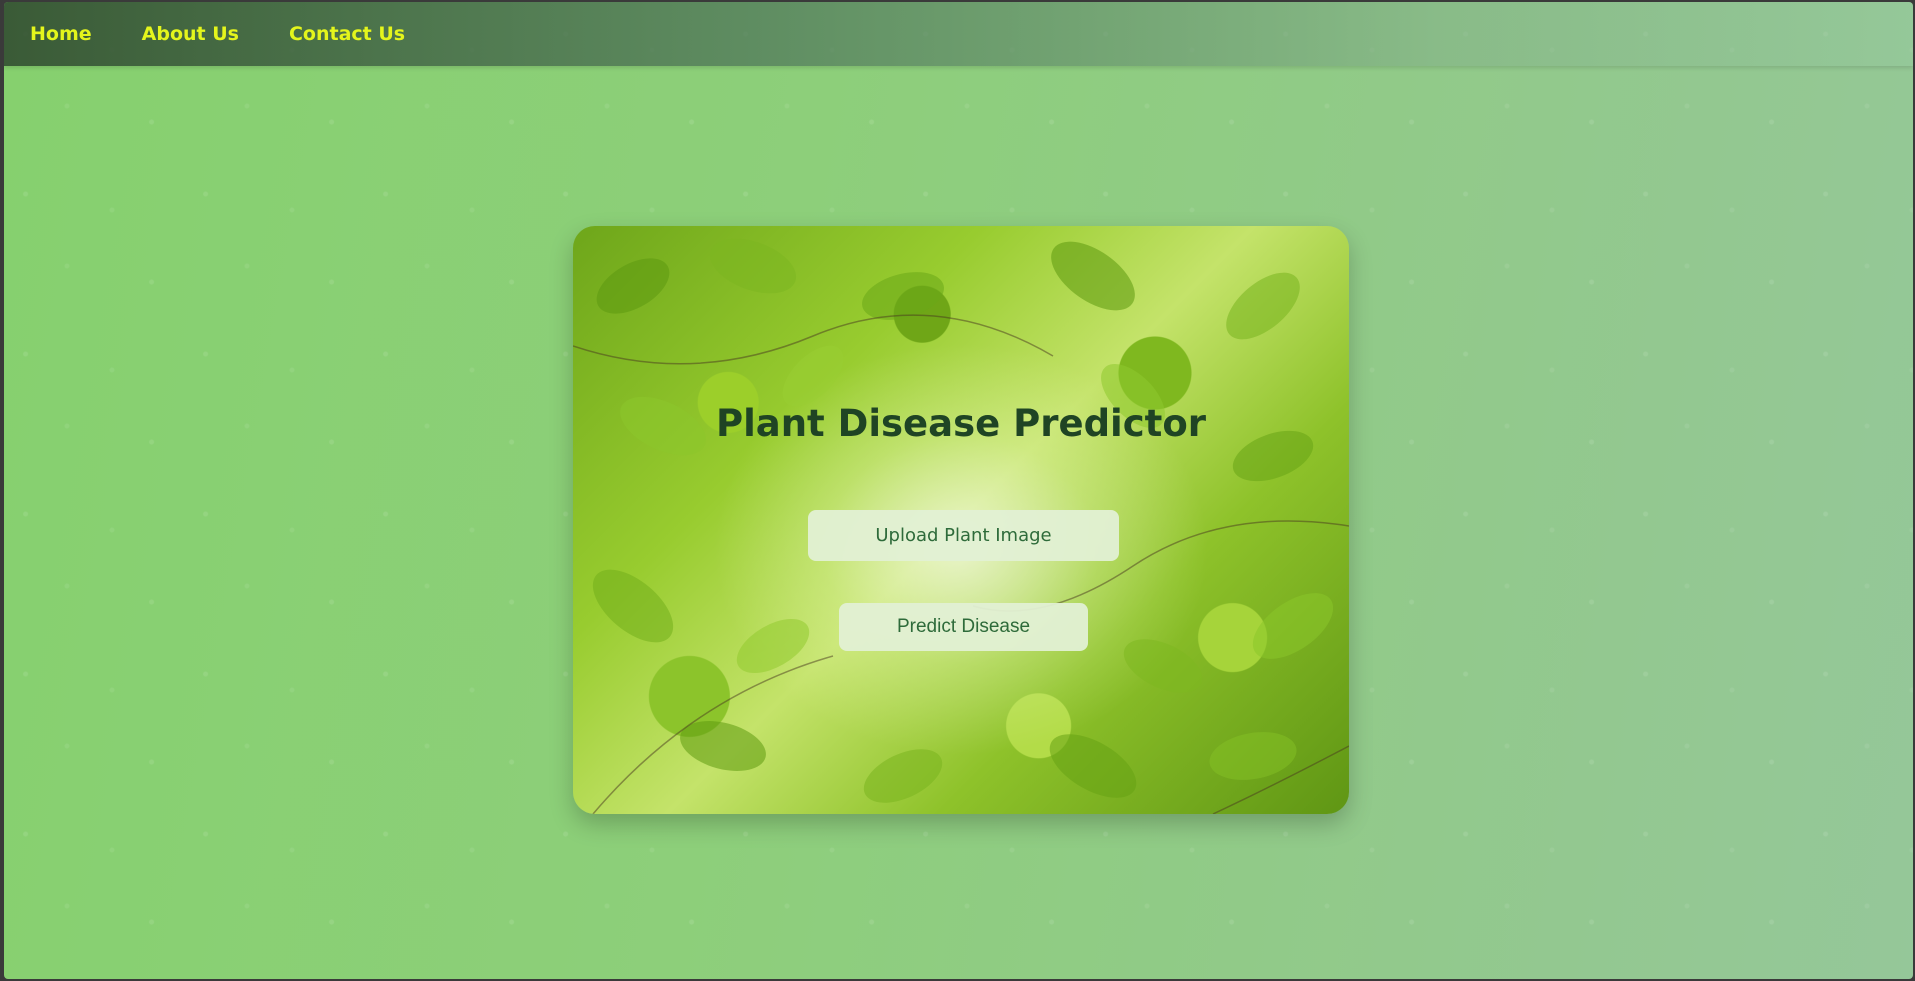 The width and height of the screenshot is (1915, 981). I want to click on top-navbar: Home About Us Contact Us, so click(958, 34).